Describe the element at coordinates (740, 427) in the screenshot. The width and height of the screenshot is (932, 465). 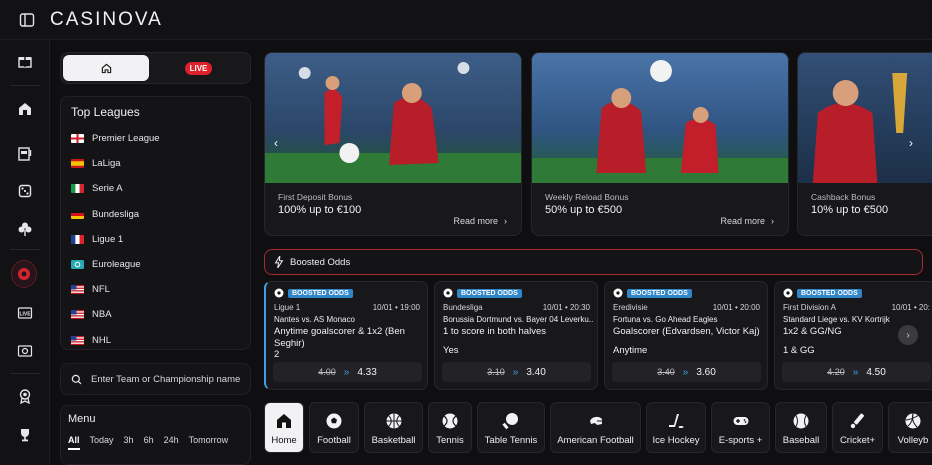
I see `sport-tab-esports: E-sports +` at that location.